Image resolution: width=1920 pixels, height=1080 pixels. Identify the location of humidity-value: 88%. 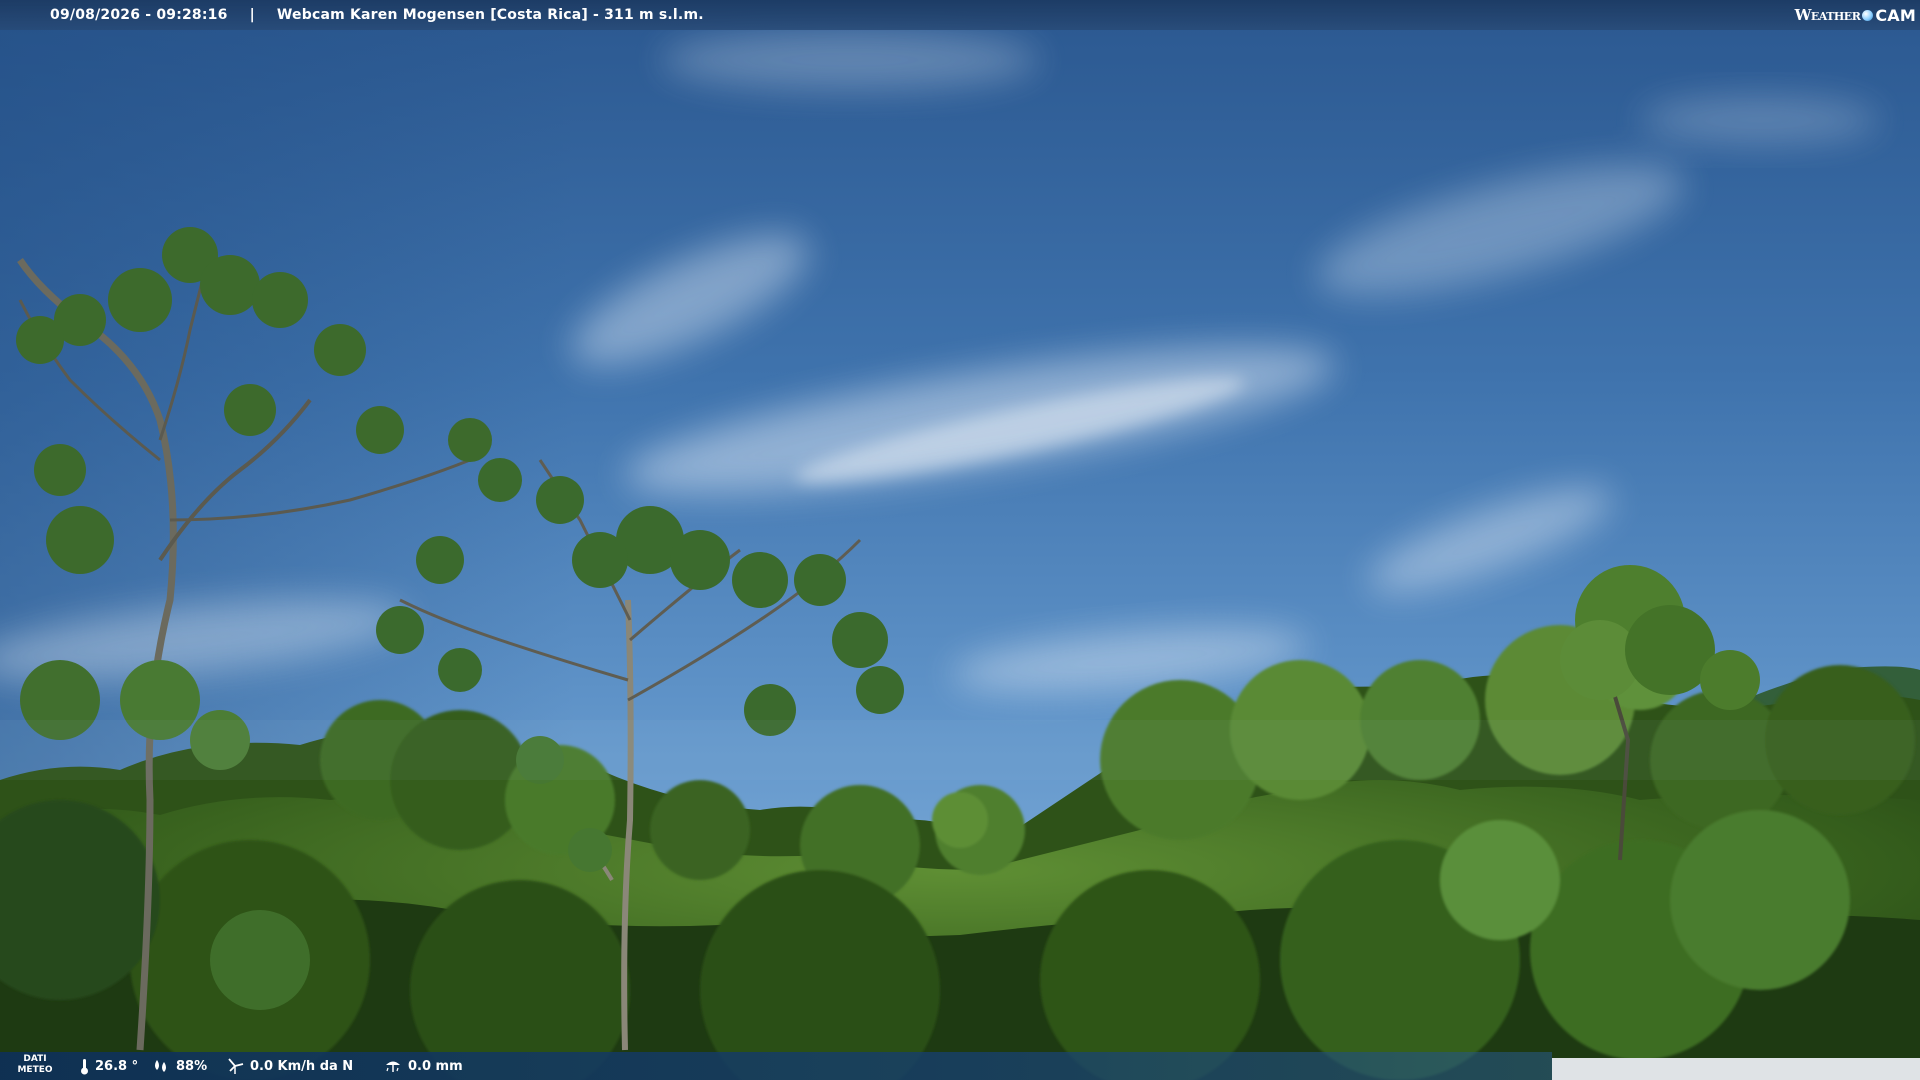
(192, 1066).